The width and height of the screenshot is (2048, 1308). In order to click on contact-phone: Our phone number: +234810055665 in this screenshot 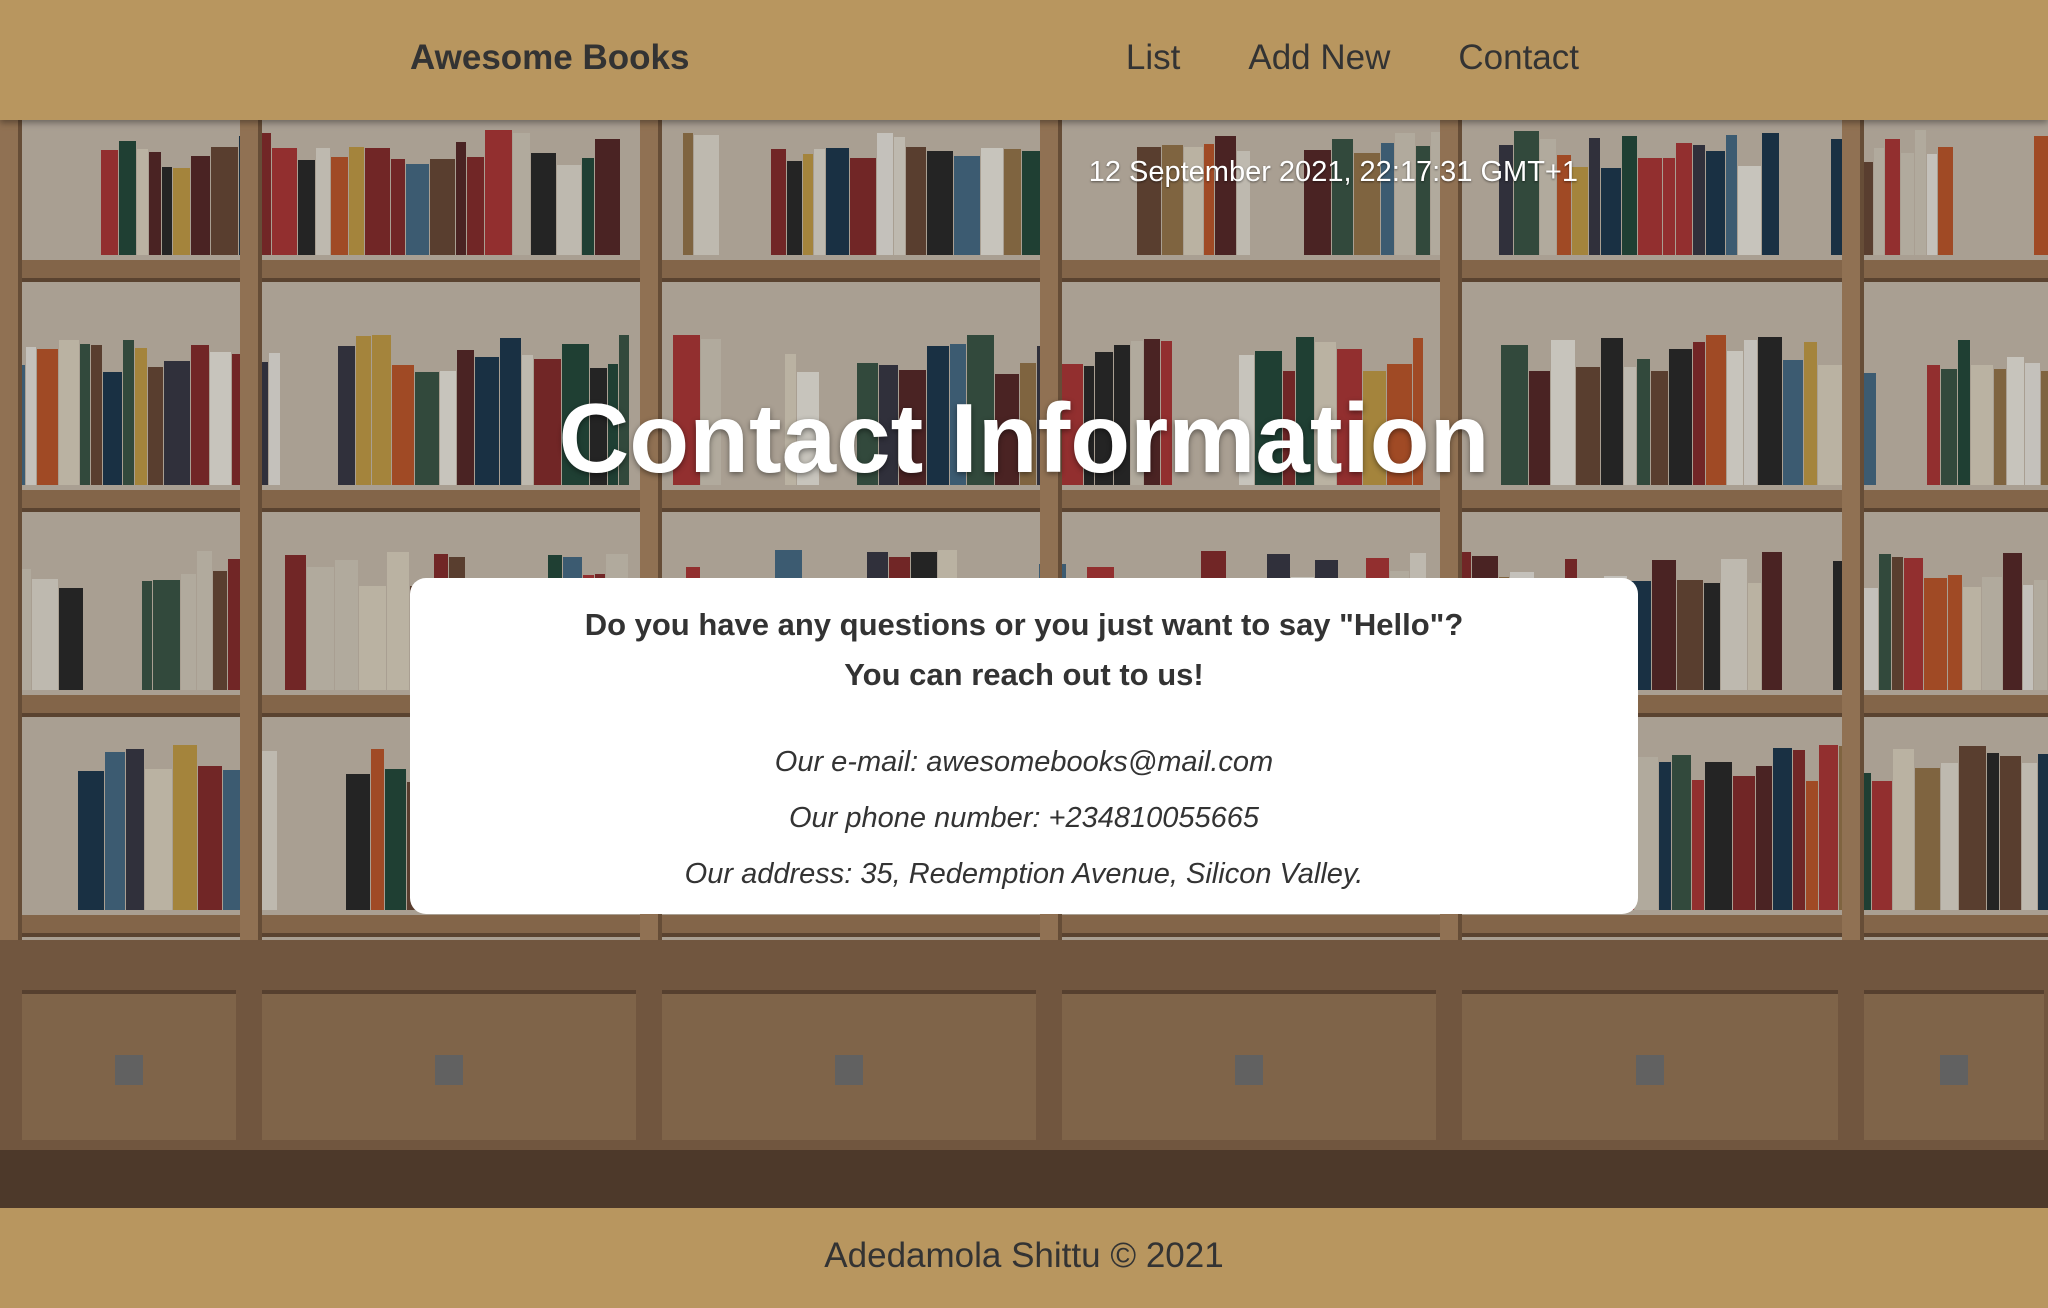, I will do `click(1024, 818)`.